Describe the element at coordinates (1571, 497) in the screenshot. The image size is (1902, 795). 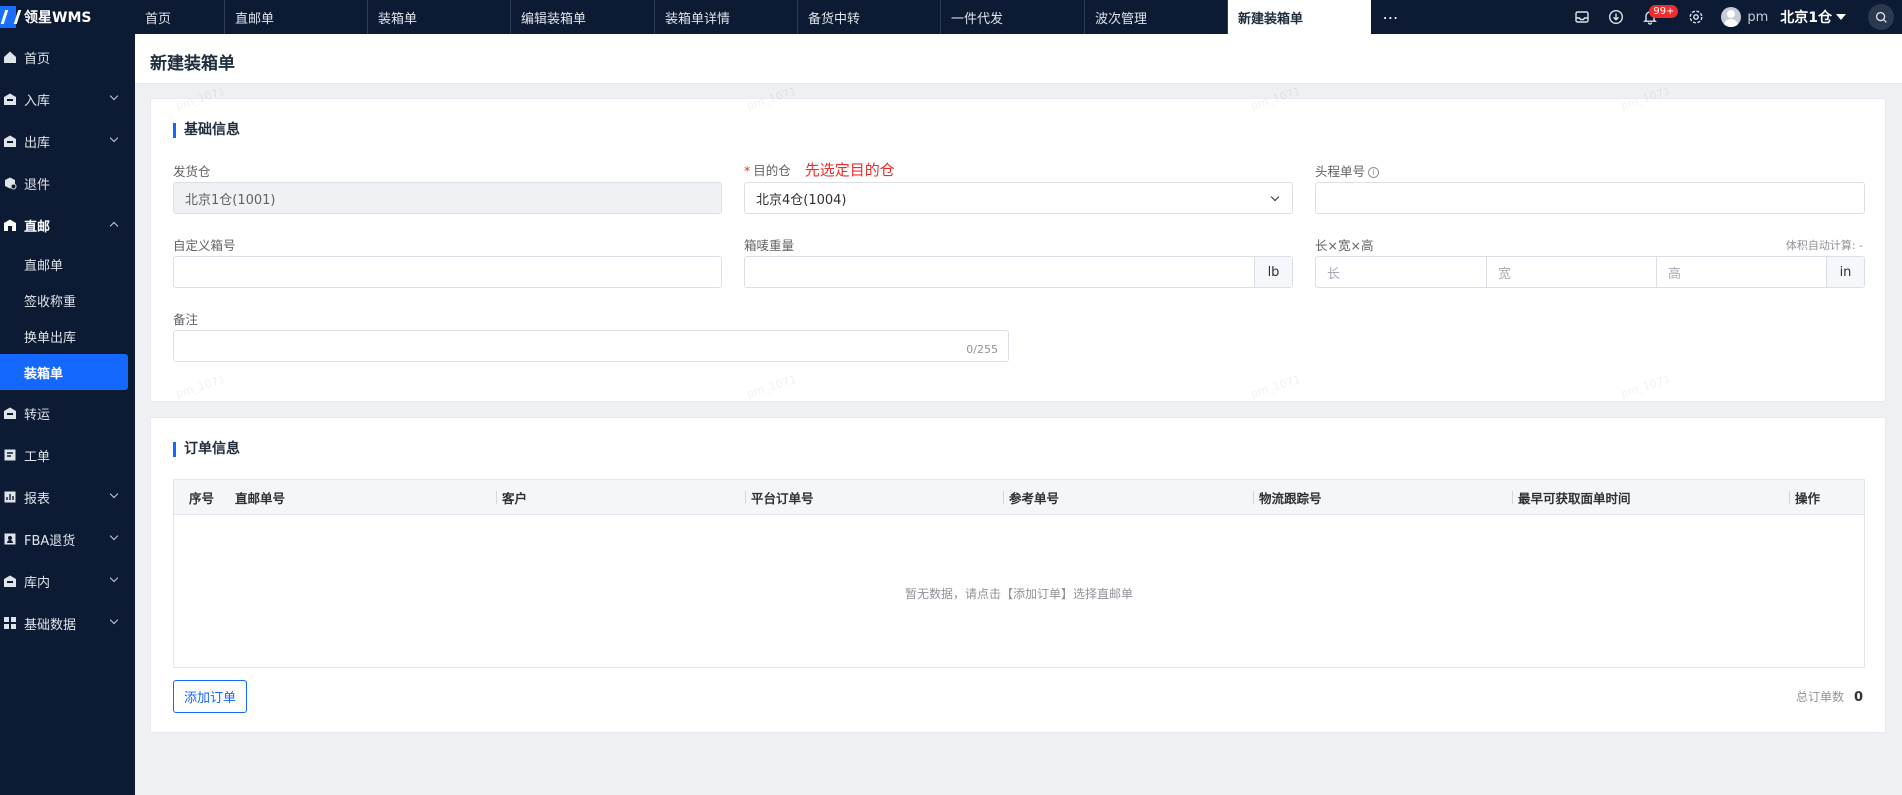
I see `col-earliest-label-time: 最早可获取面单时间` at that location.